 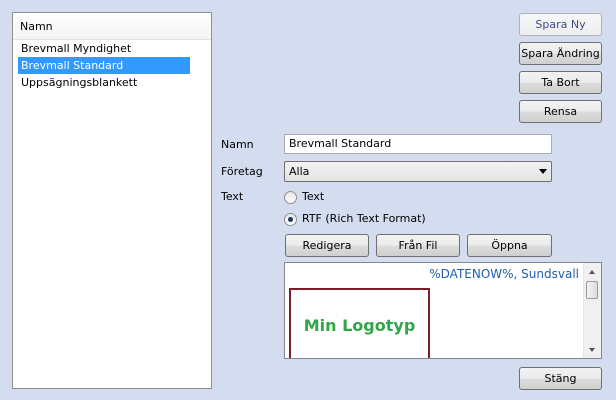 I want to click on list-item: Brevmall Myndighet, so click(x=104, y=48).